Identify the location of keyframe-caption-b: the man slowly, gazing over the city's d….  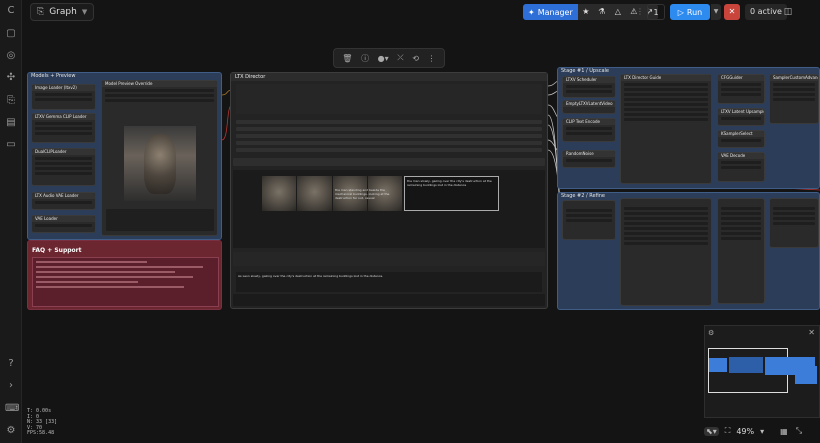
(451, 193).